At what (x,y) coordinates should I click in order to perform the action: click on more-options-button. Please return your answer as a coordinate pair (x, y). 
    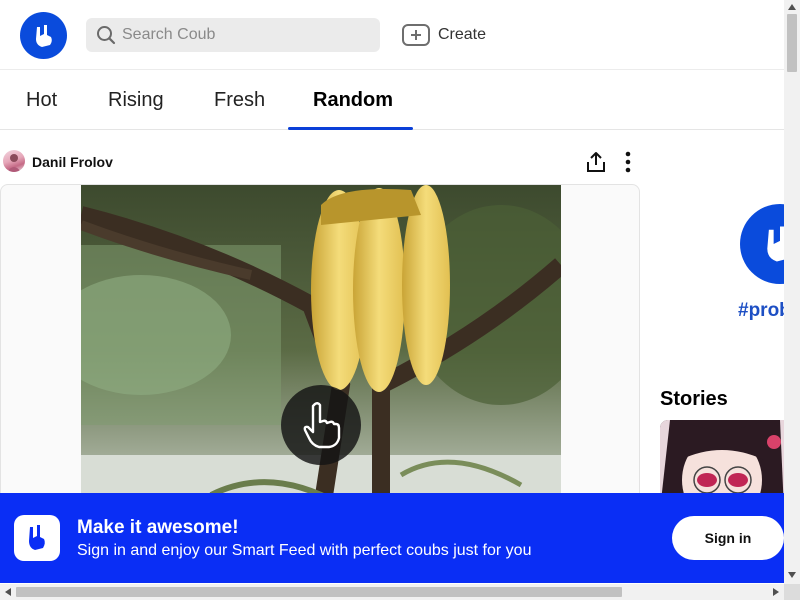
    Looking at the image, I should click on (628, 162).